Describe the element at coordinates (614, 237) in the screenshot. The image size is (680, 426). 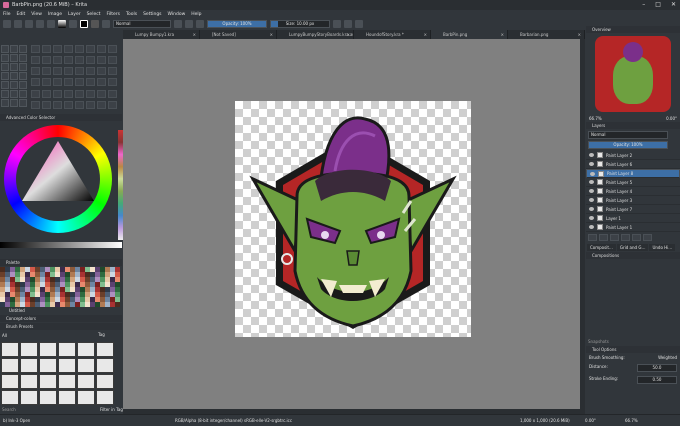
I see `move-up-button` at that location.